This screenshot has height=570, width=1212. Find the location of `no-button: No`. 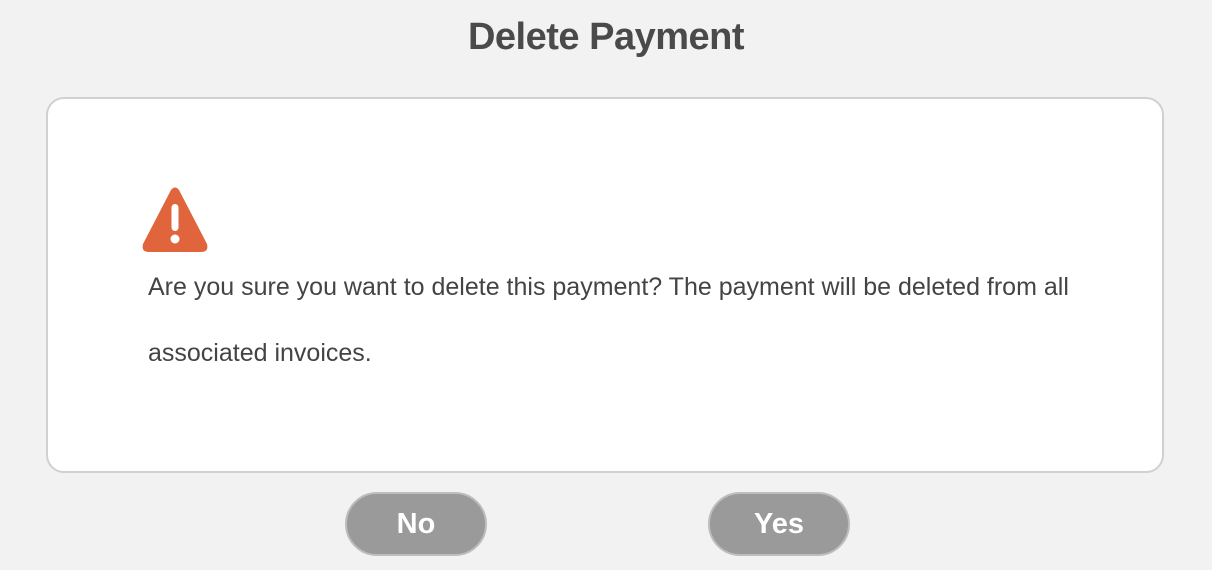

no-button: No is located at coordinates (416, 524).